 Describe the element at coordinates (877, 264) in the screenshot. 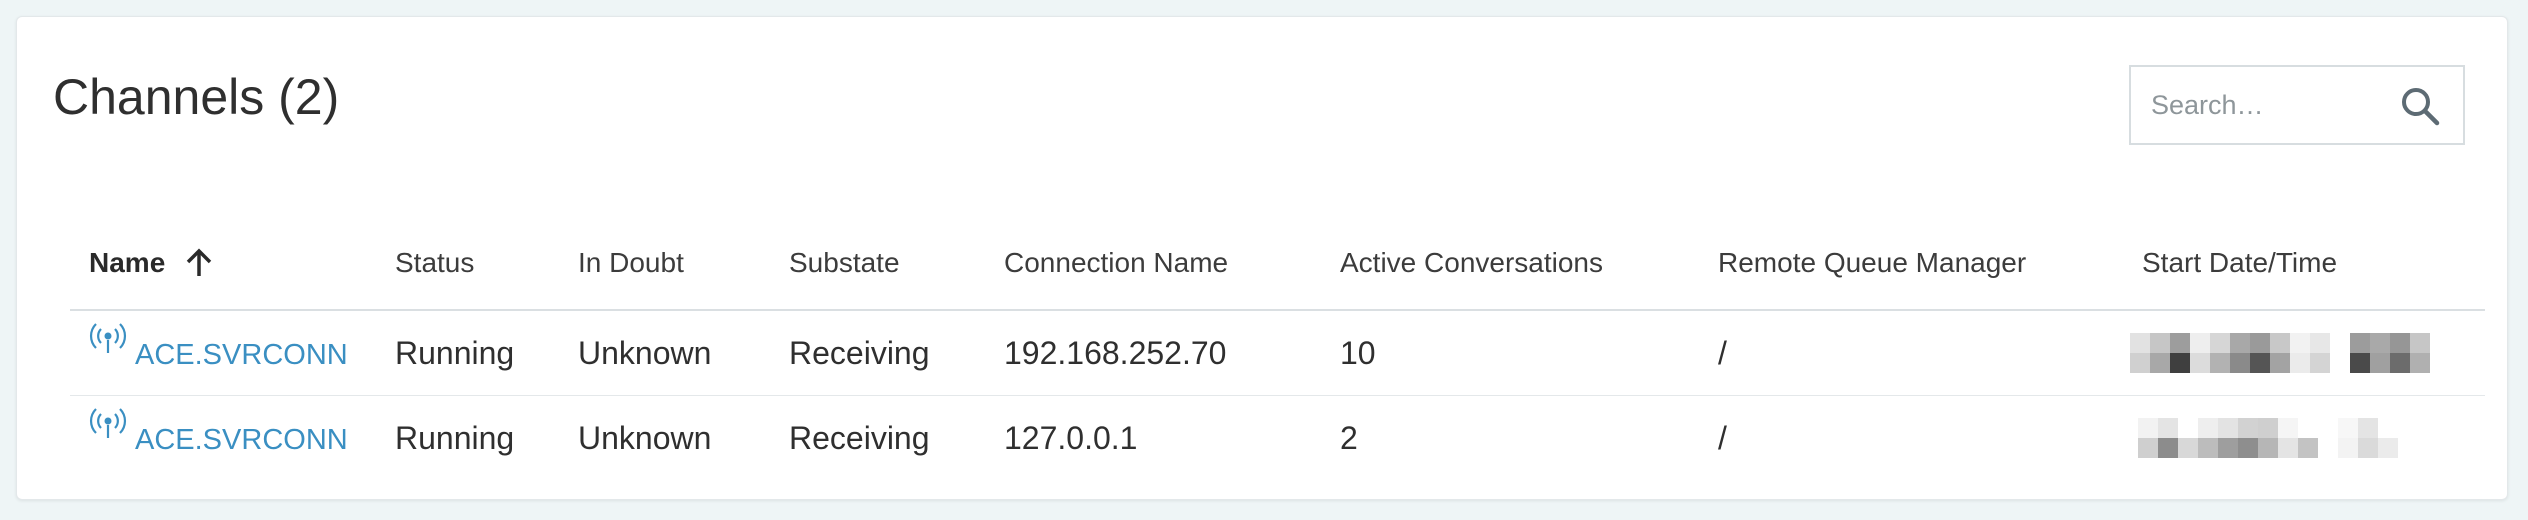

I see `column-header-substate: Substate` at that location.